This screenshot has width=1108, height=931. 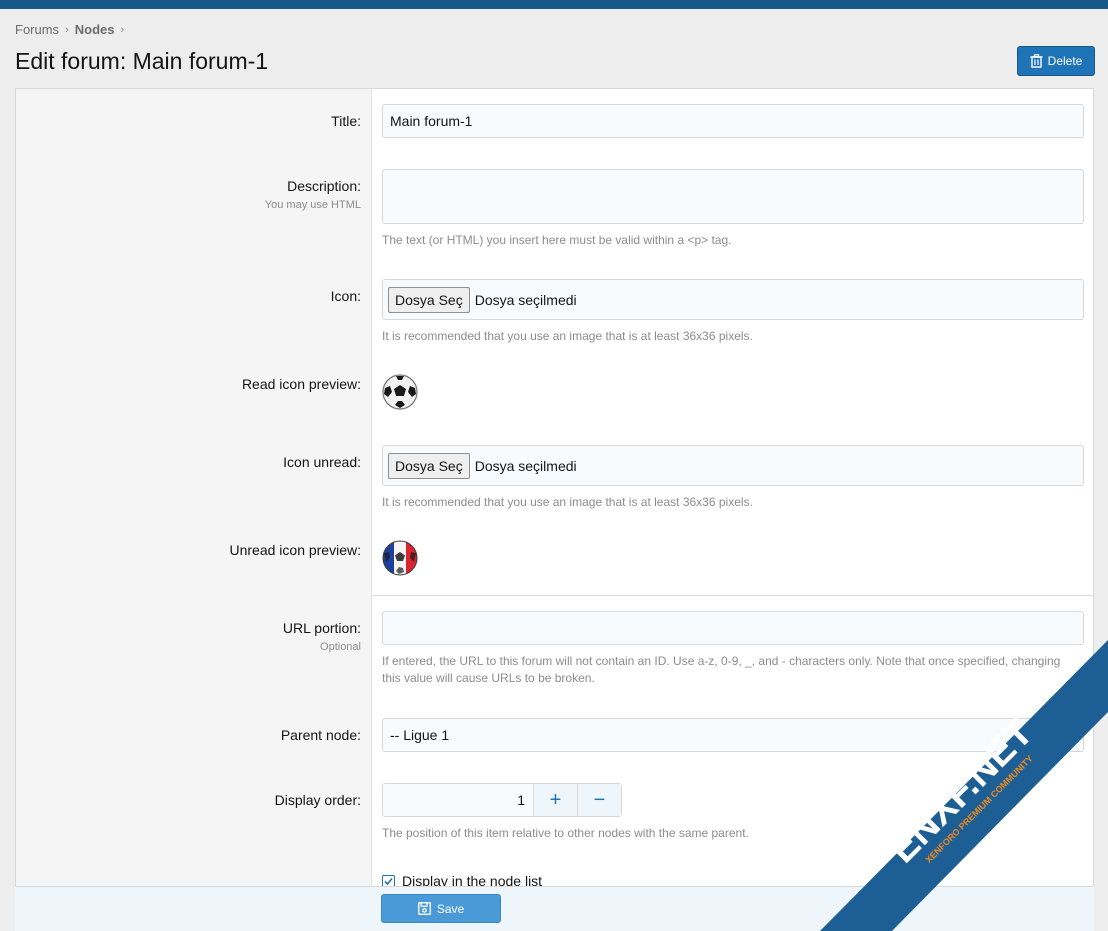 I want to click on display-order-stepper: 1 + −, so click(x=502, y=800).